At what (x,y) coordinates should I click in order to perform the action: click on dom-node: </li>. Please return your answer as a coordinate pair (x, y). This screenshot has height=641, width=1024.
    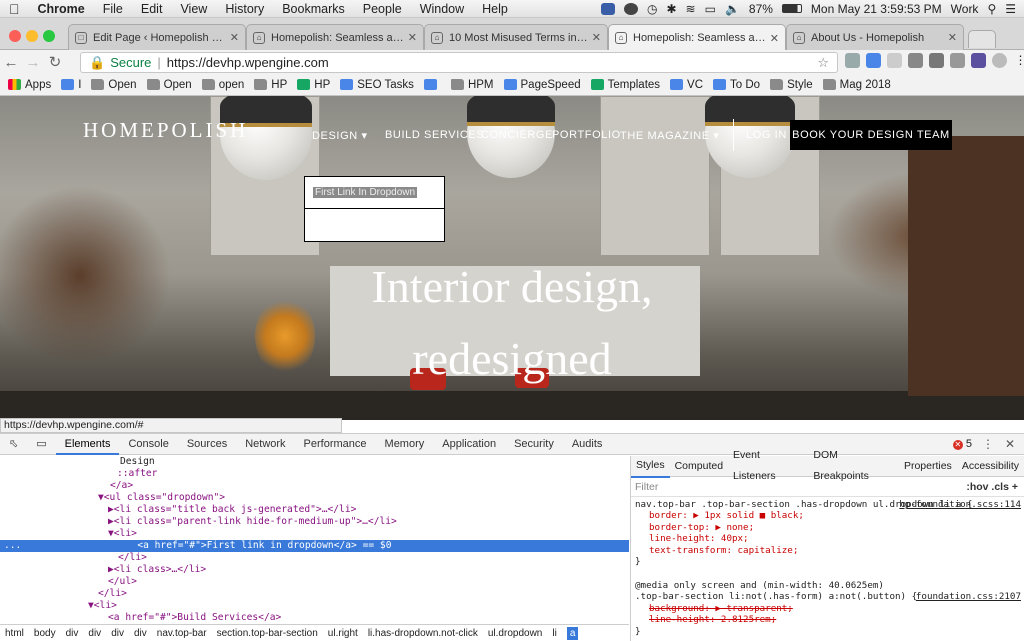
    Looking at the image, I should click on (314, 558).